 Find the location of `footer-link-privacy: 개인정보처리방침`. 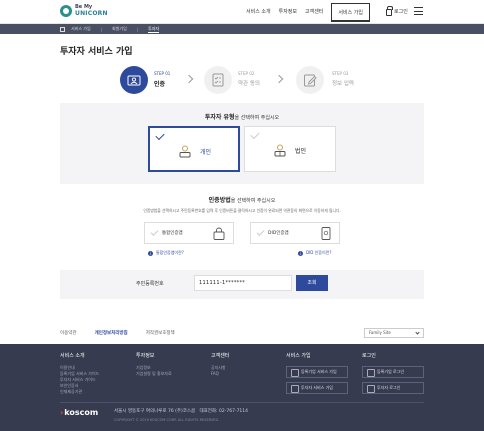

footer-link-privacy: 개인정보처리방침 is located at coordinates (111, 333).